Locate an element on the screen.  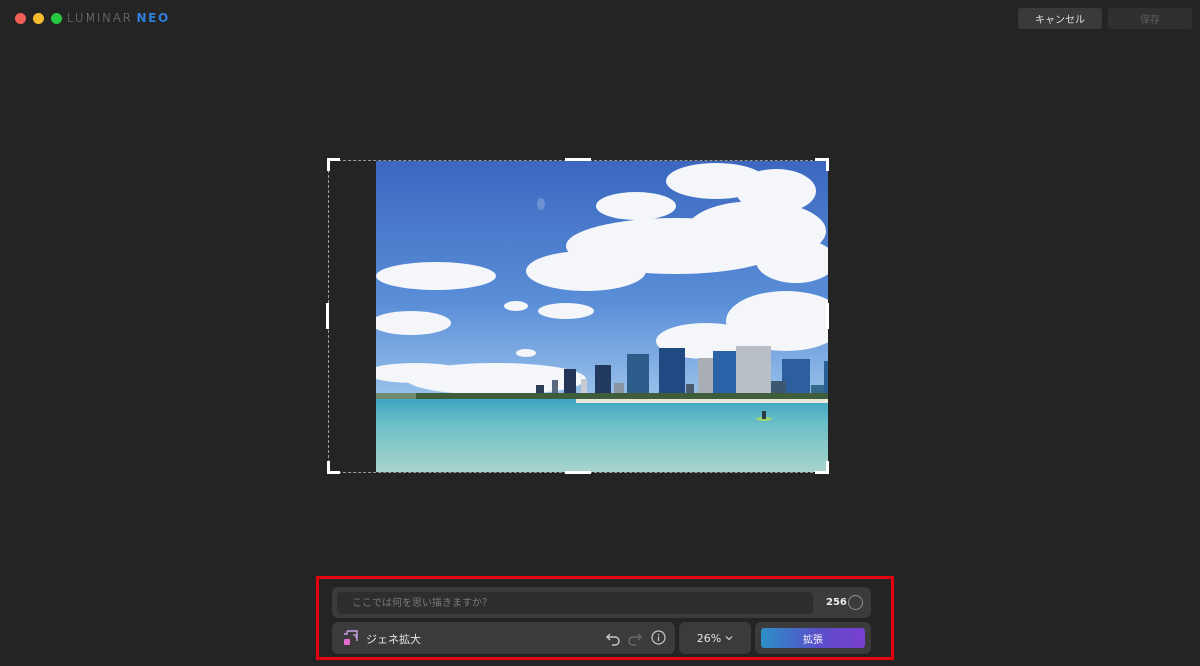
char-progress-ring-icon is located at coordinates (855, 602).